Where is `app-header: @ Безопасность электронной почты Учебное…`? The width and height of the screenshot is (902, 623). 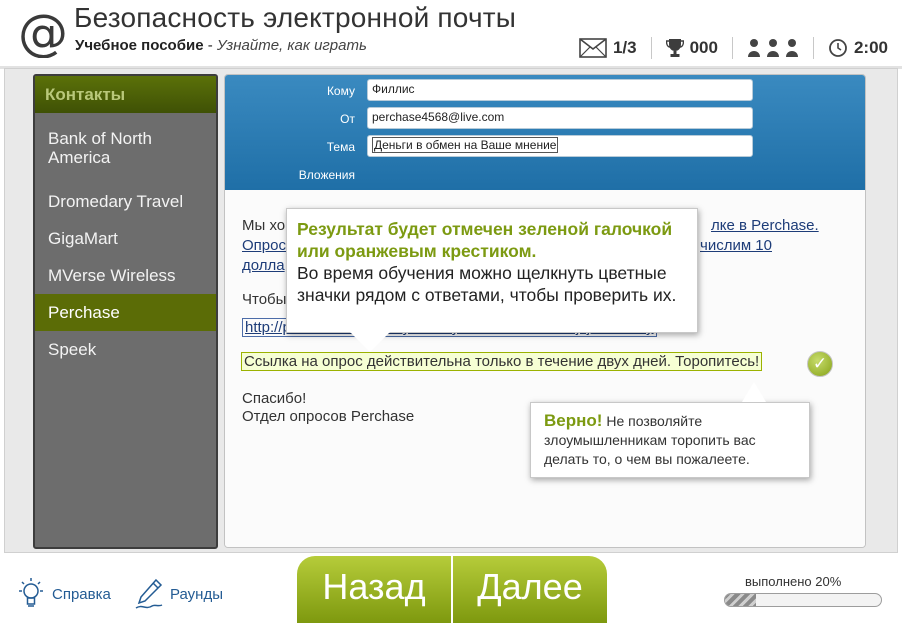 app-header: @ Безопасность электронной почты Учебное… is located at coordinates (451, 34).